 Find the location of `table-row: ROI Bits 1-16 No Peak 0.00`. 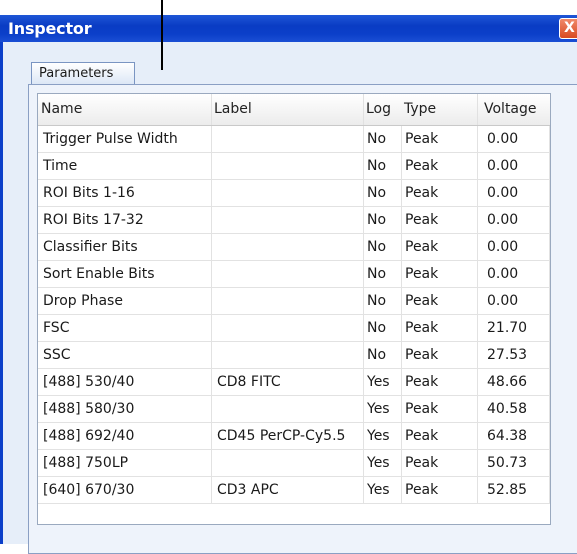

table-row: ROI Bits 1-16 No Peak 0.00 is located at coordinates (294, 193).